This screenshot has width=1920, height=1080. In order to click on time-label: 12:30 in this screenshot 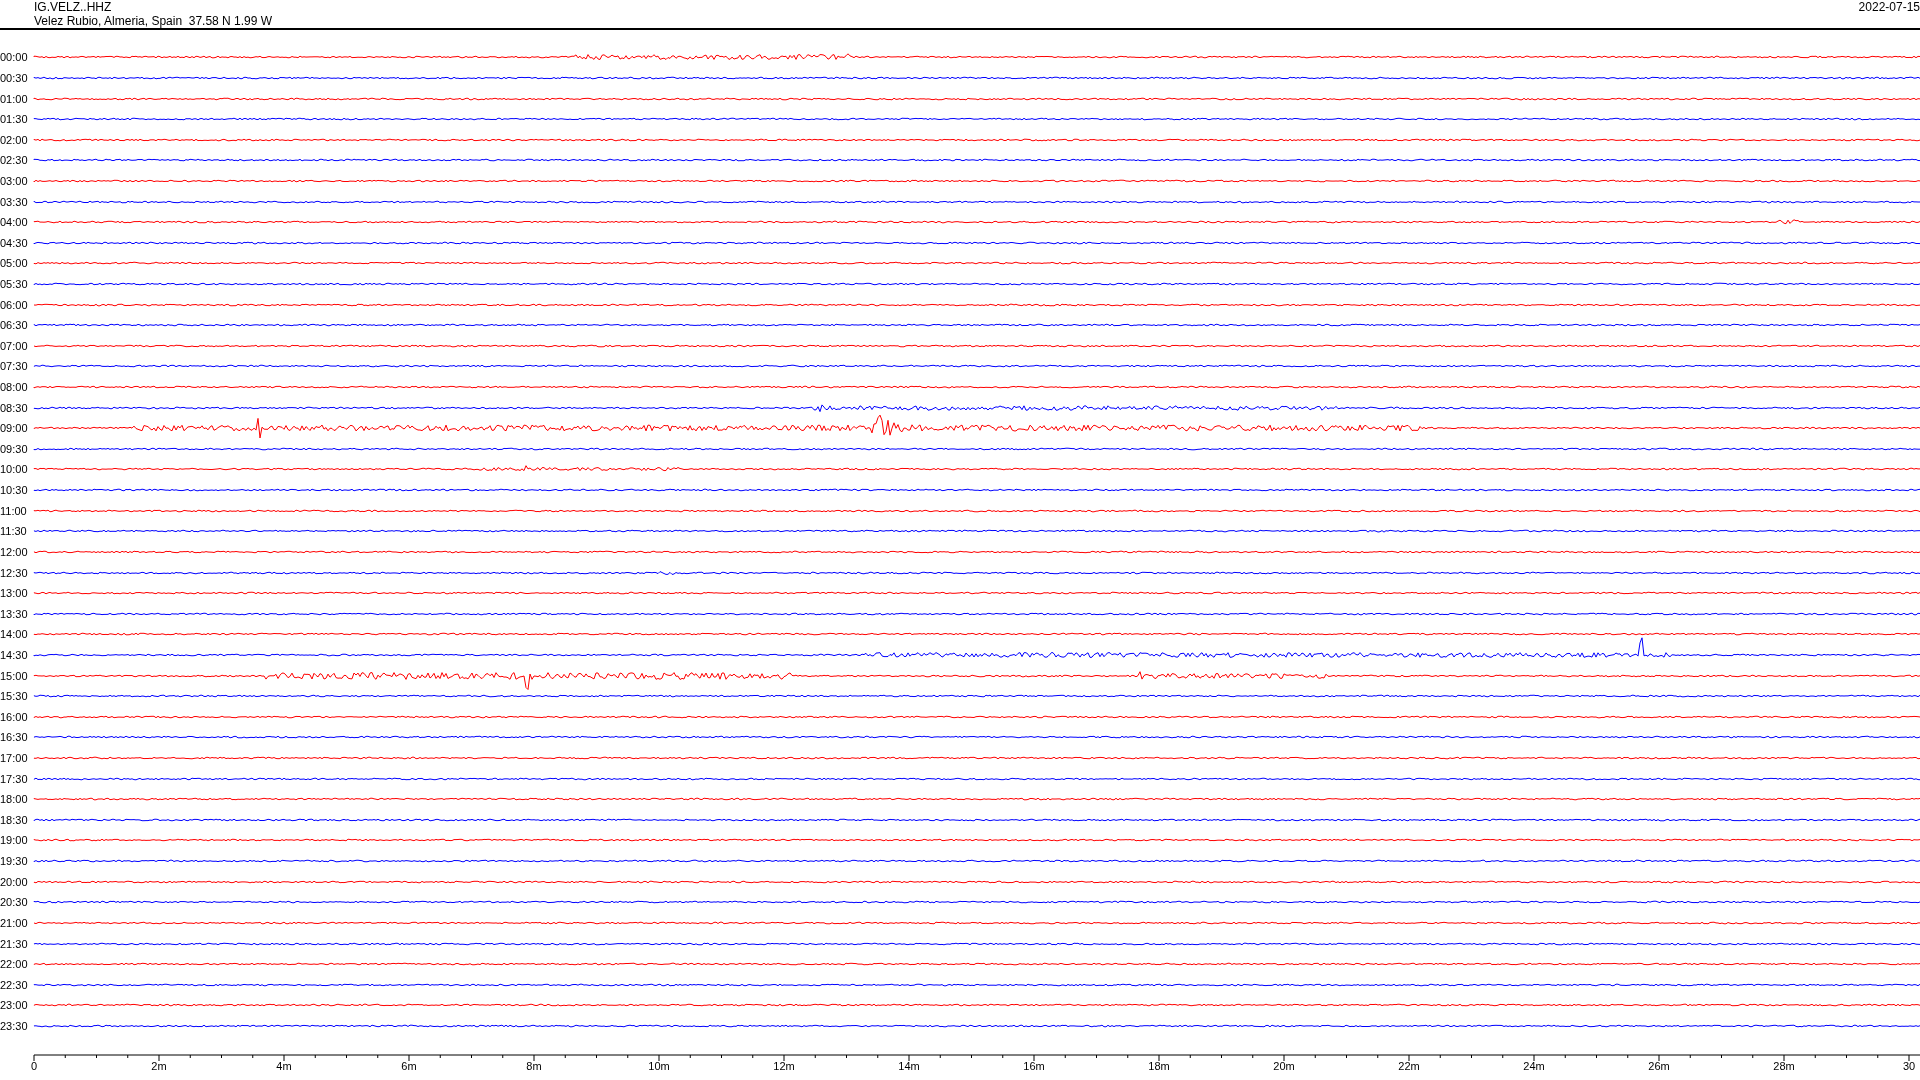, I will do `click(14, 572)`.